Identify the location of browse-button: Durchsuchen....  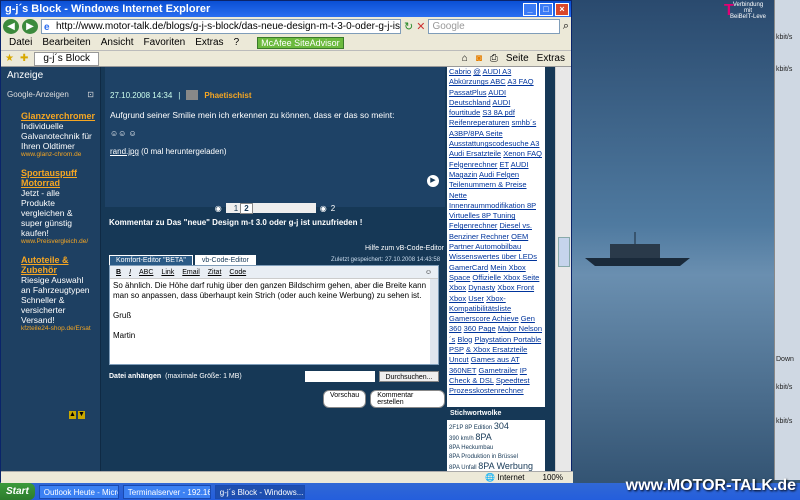
(409, 376).